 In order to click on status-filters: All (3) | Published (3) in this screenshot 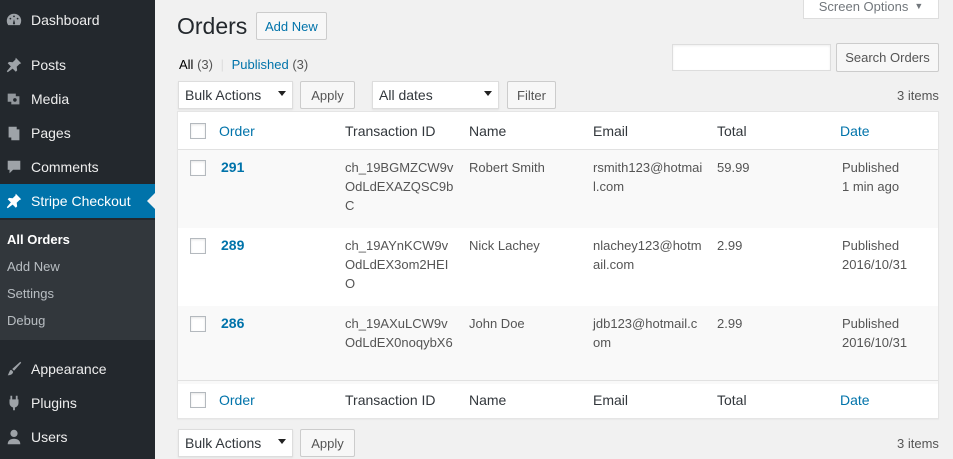, I will do `click(243, 64)`.